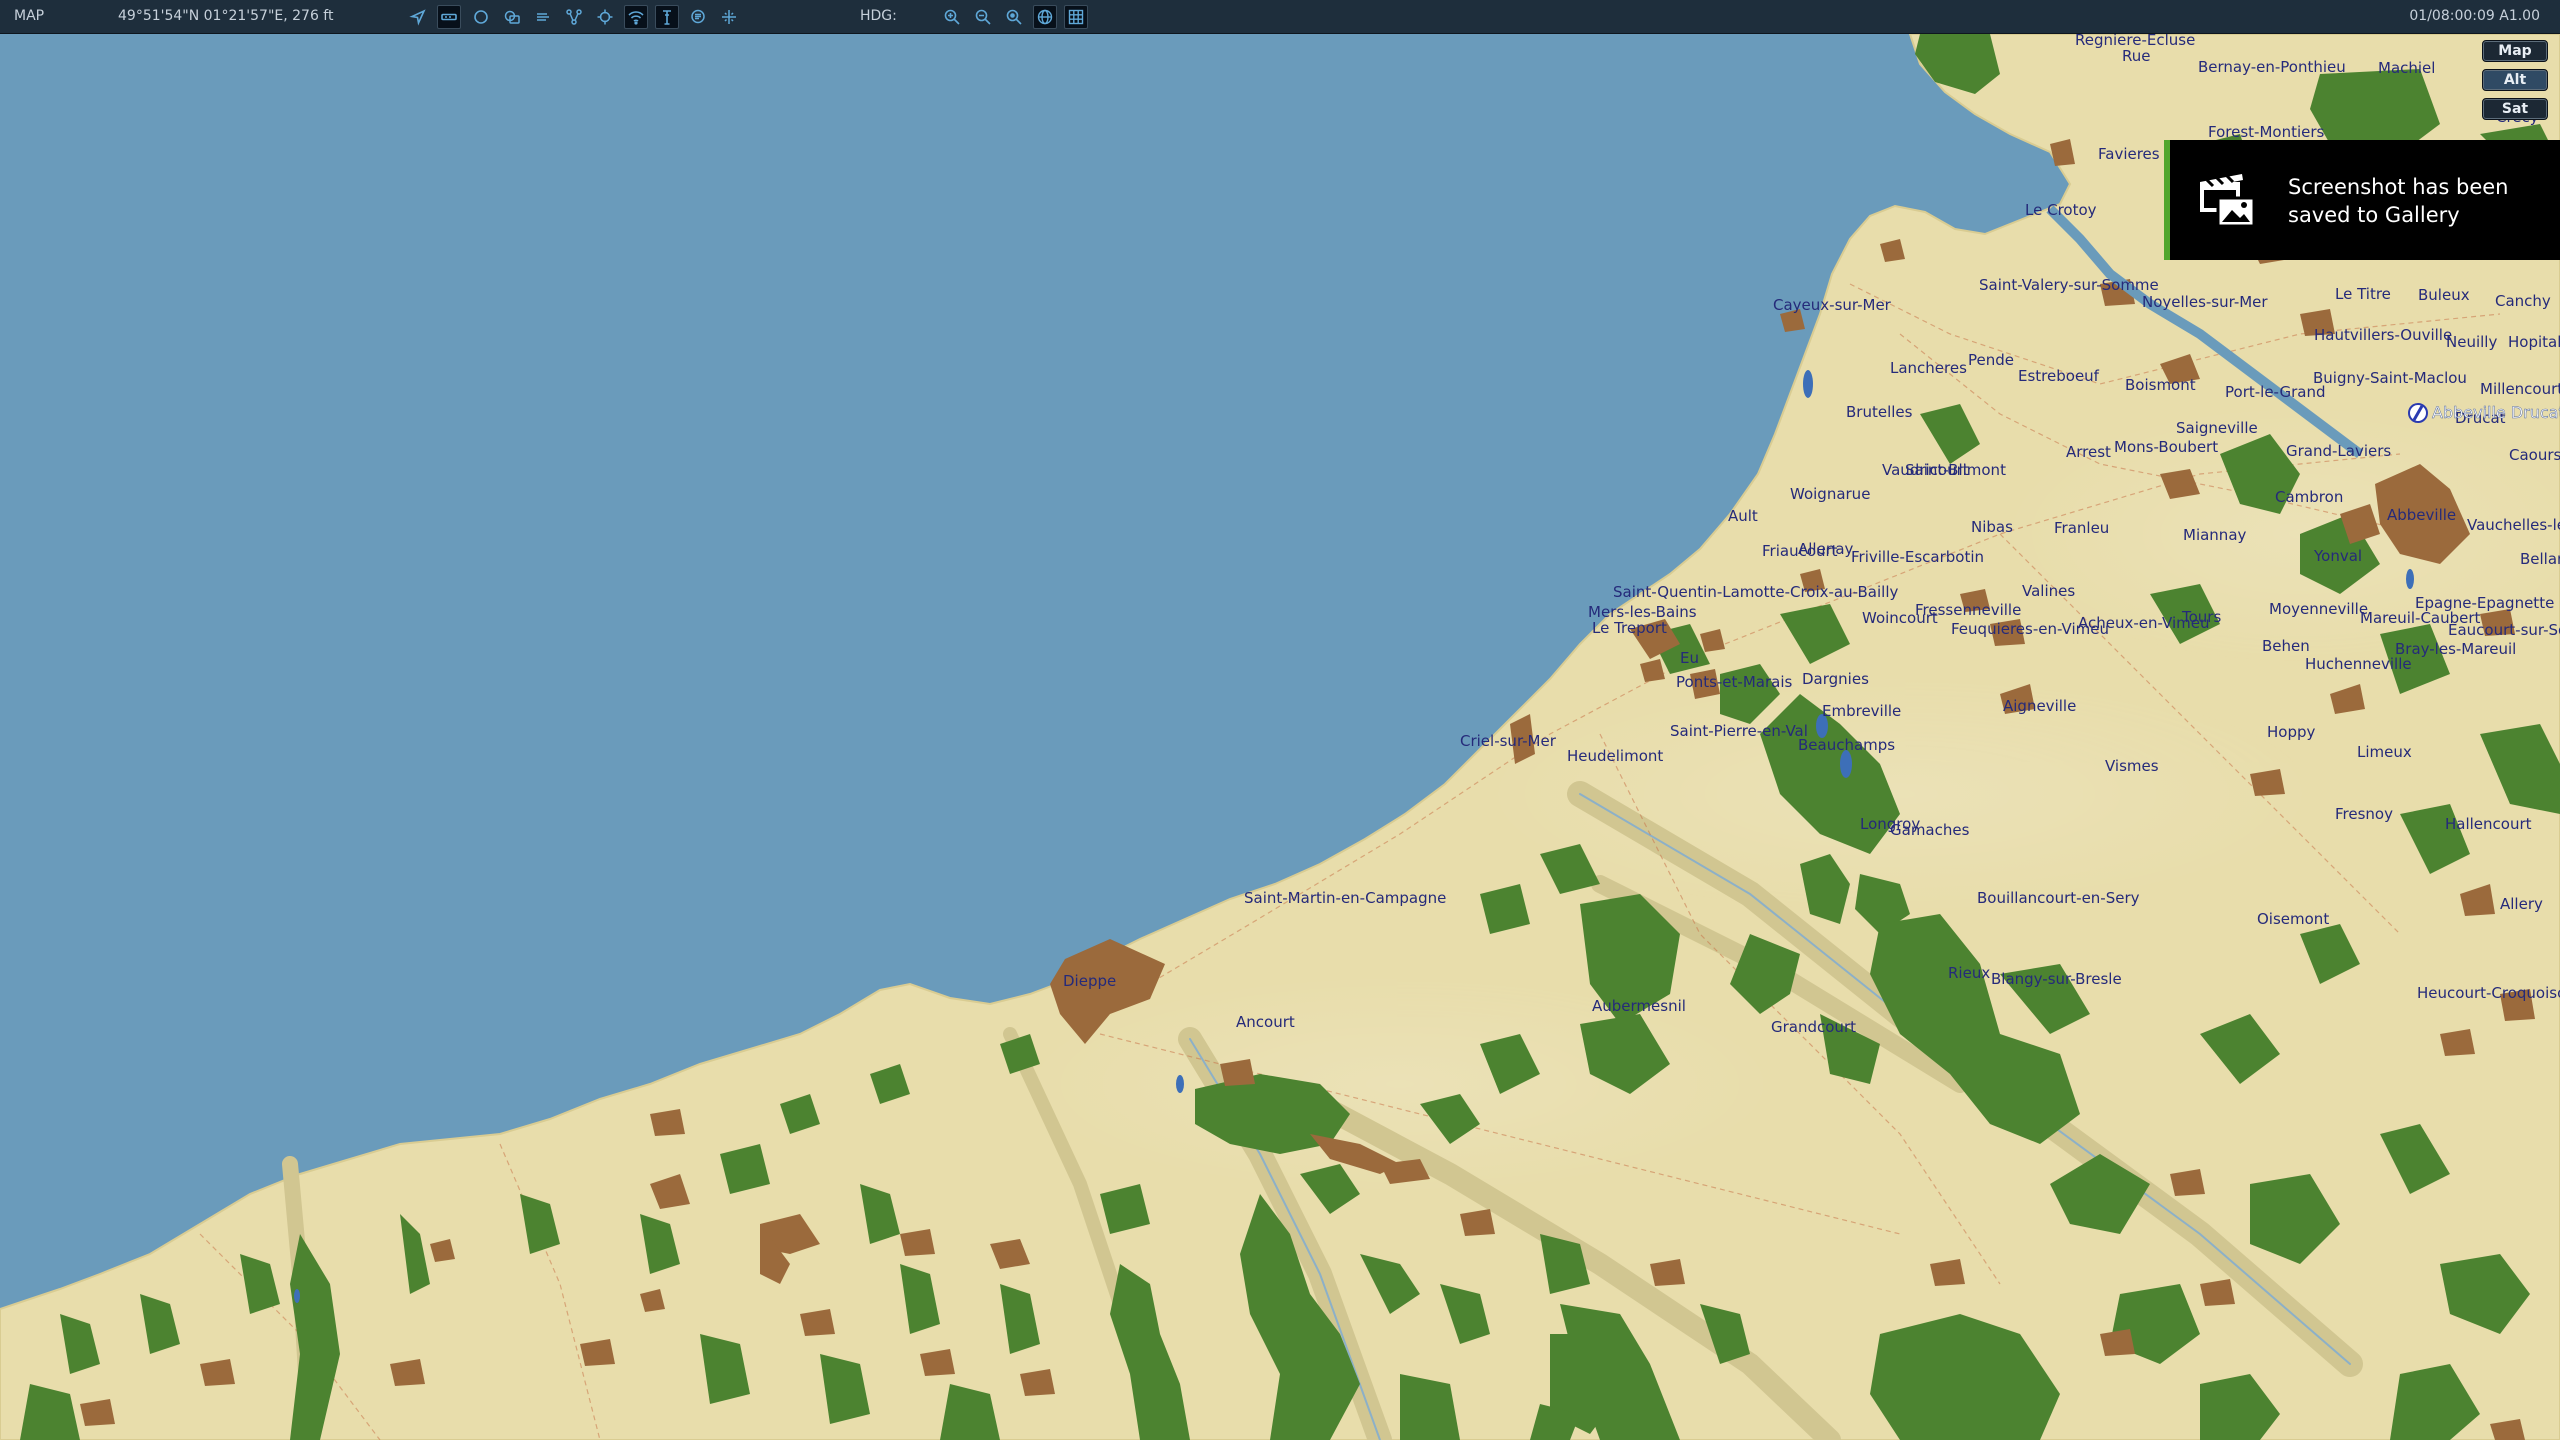 The width and height of the screenshot is (2560, 1440). I want to click on place-label: Caours, so click(2534, 455).